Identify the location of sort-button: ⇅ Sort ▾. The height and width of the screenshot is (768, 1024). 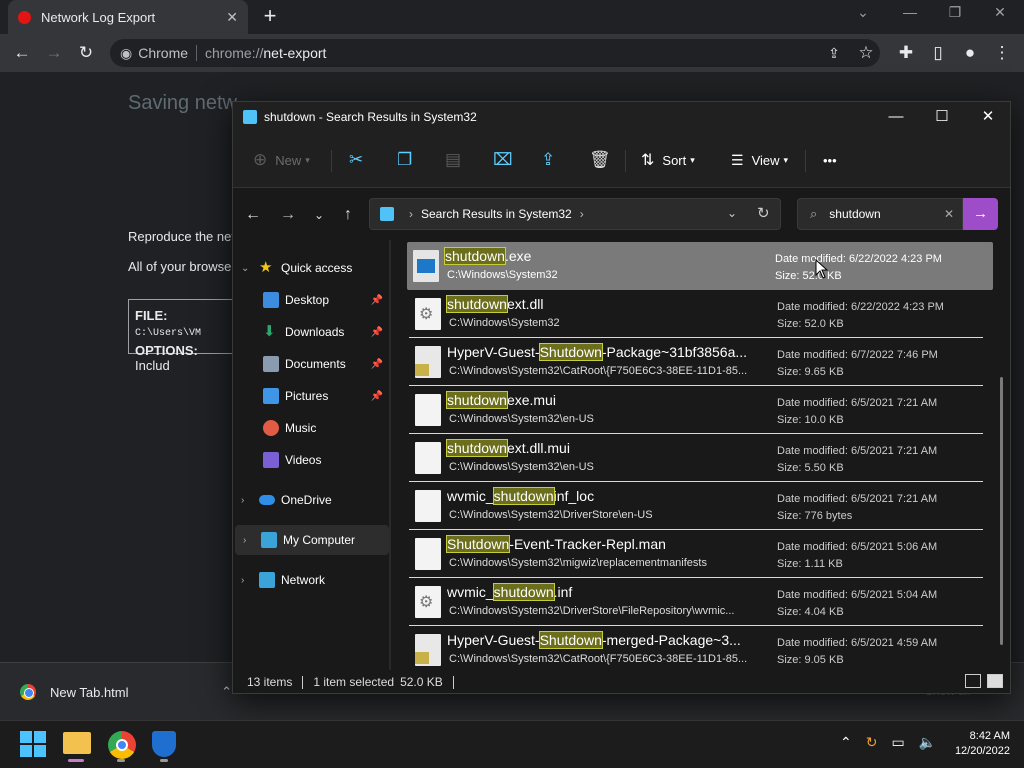
(668, 160).